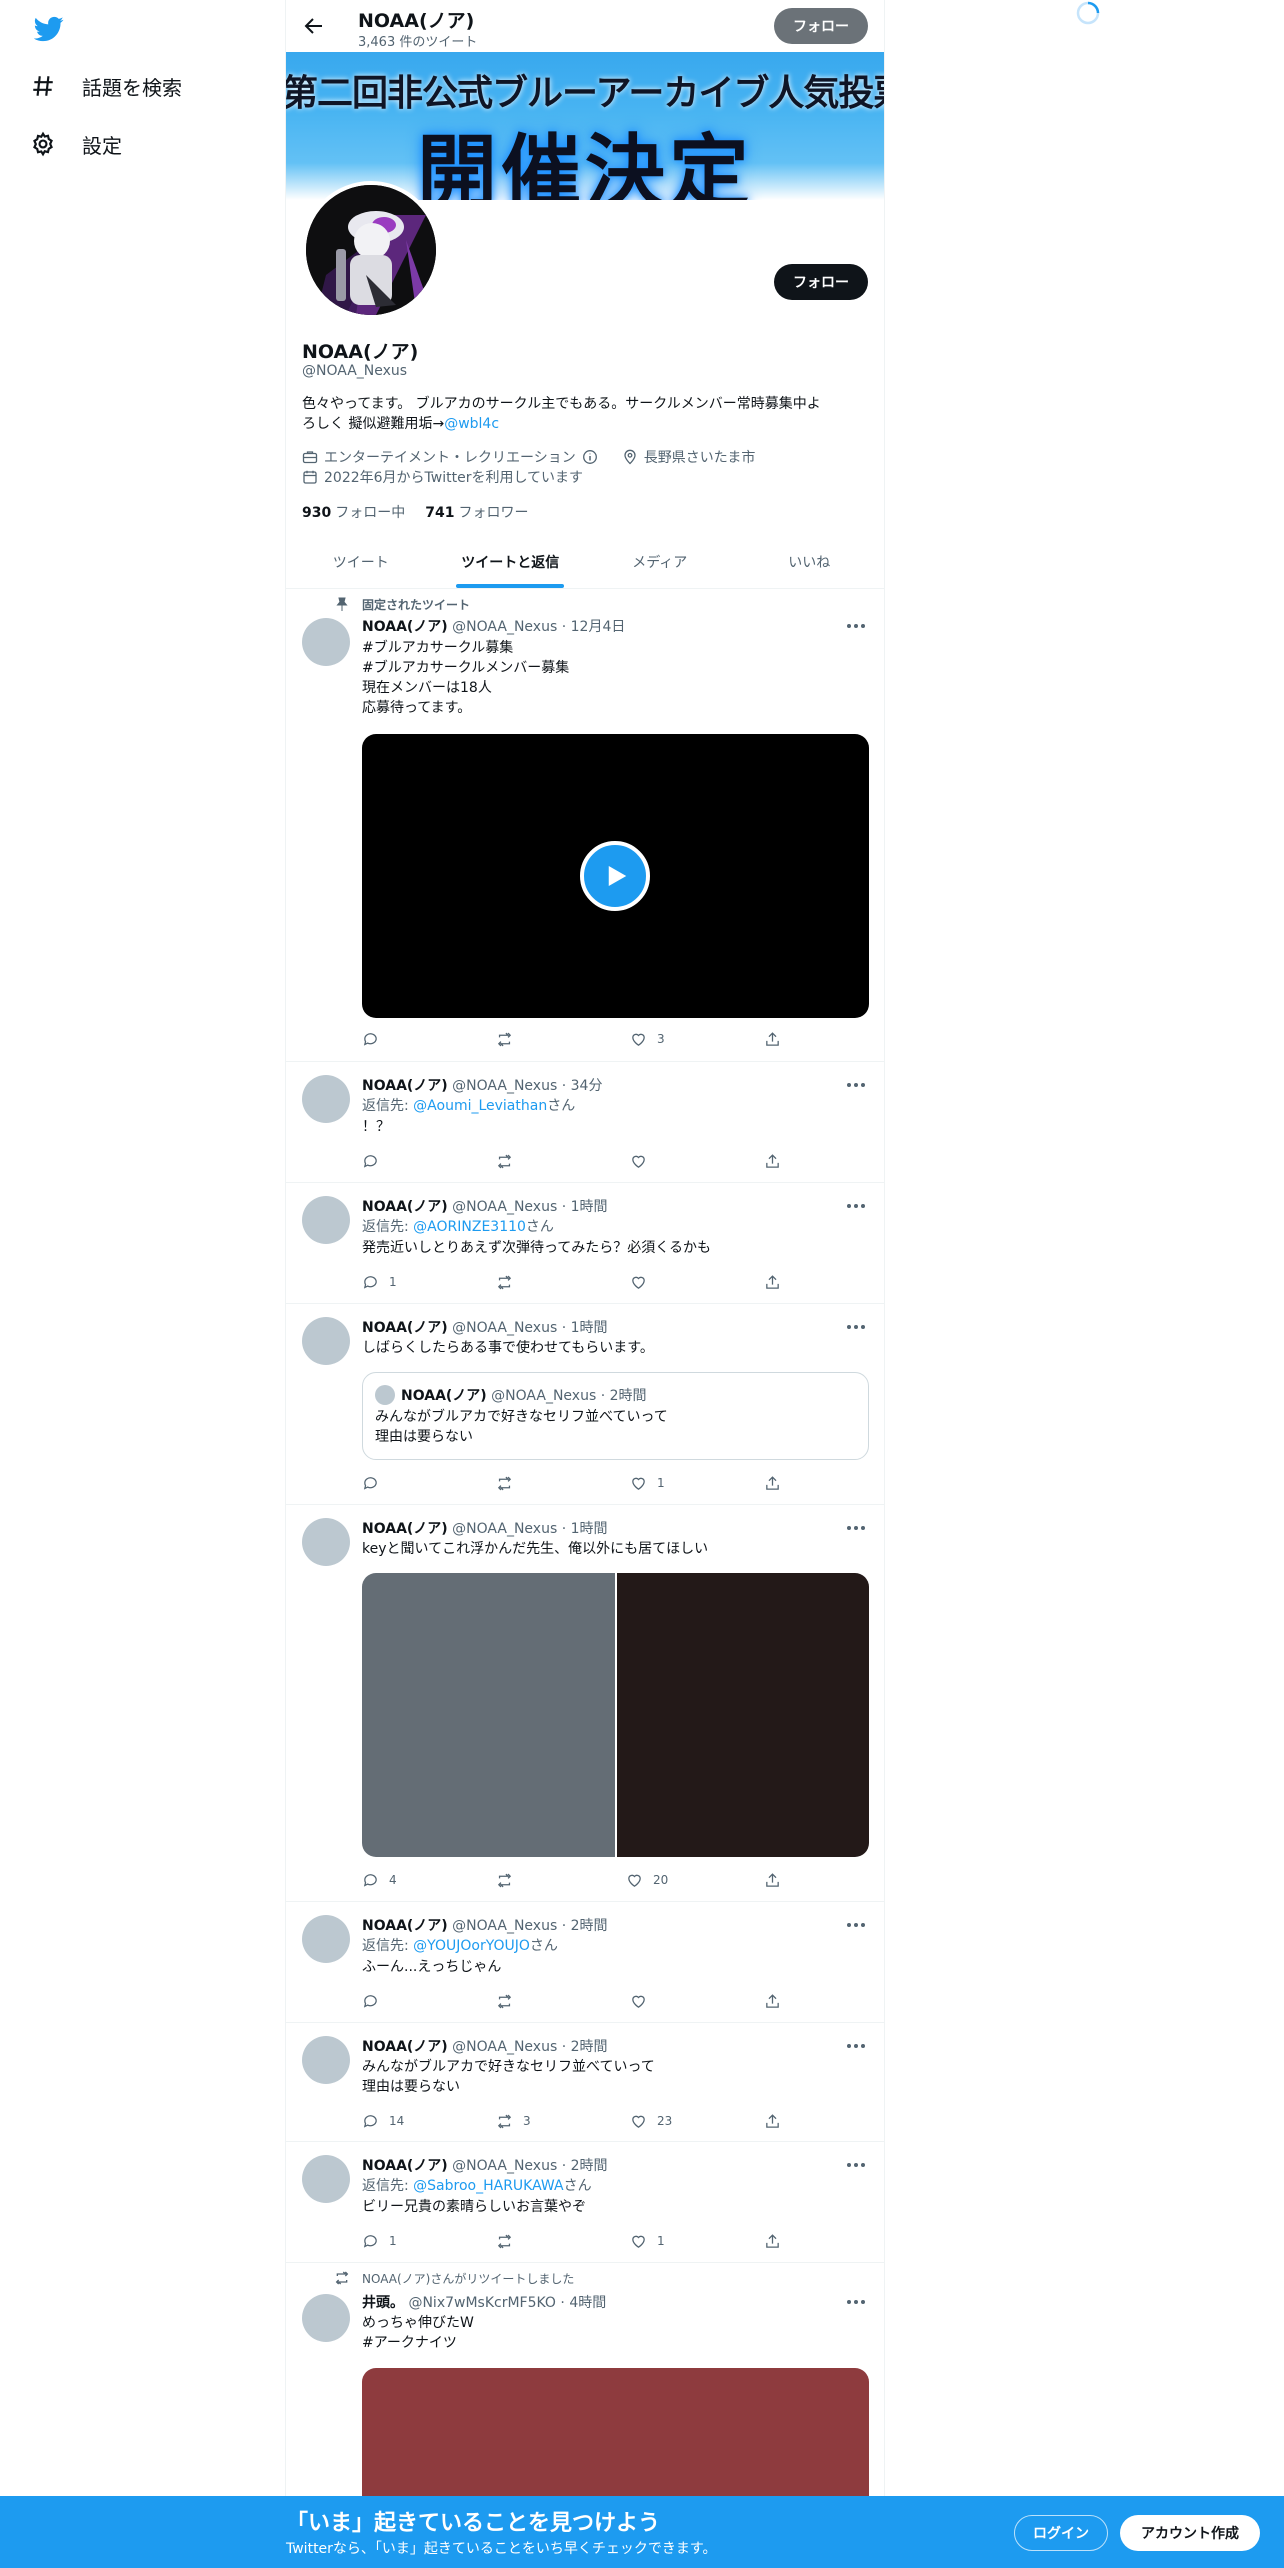 Image resolution: width=1284 pixels, height=2568 pixels. Describe the element at coordinates (561, 404) in the screenshot. I see `bio-line-1: 色々やってます。 ブルアカのサークル主でもある。サークルメンバー常時募集中よ` at that location.